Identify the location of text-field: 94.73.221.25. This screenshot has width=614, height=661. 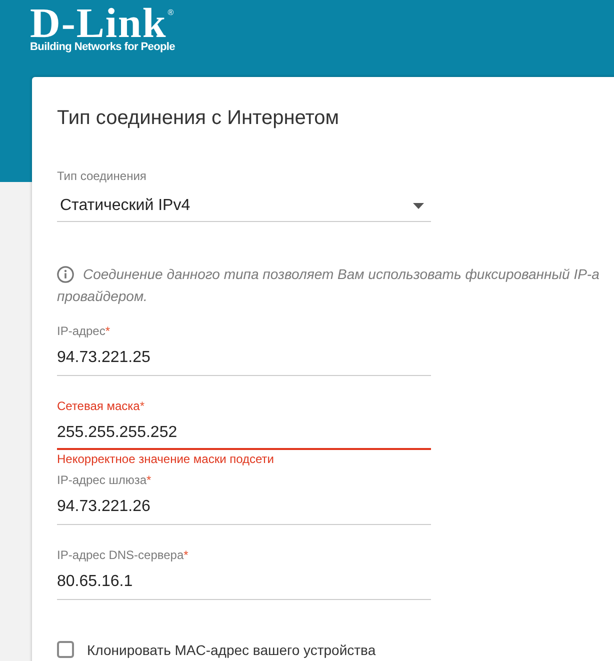
(244, 361).